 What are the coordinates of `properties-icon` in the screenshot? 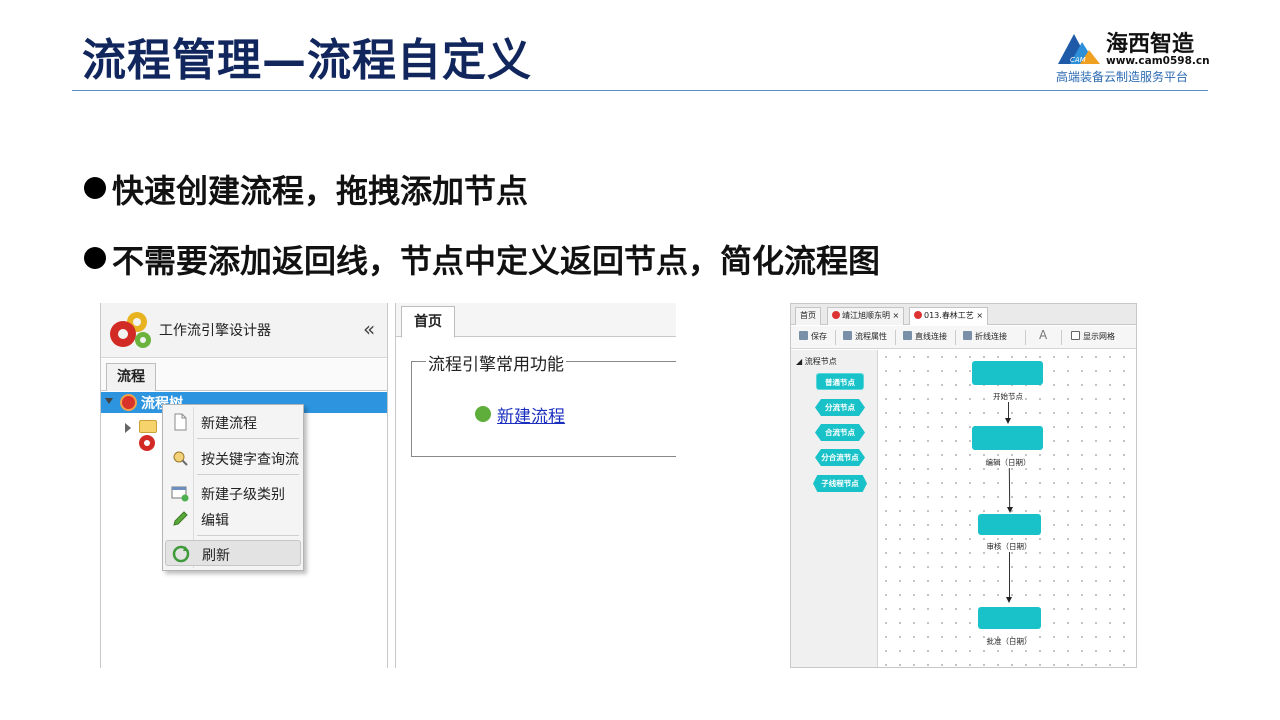 It's located at (847, 335).